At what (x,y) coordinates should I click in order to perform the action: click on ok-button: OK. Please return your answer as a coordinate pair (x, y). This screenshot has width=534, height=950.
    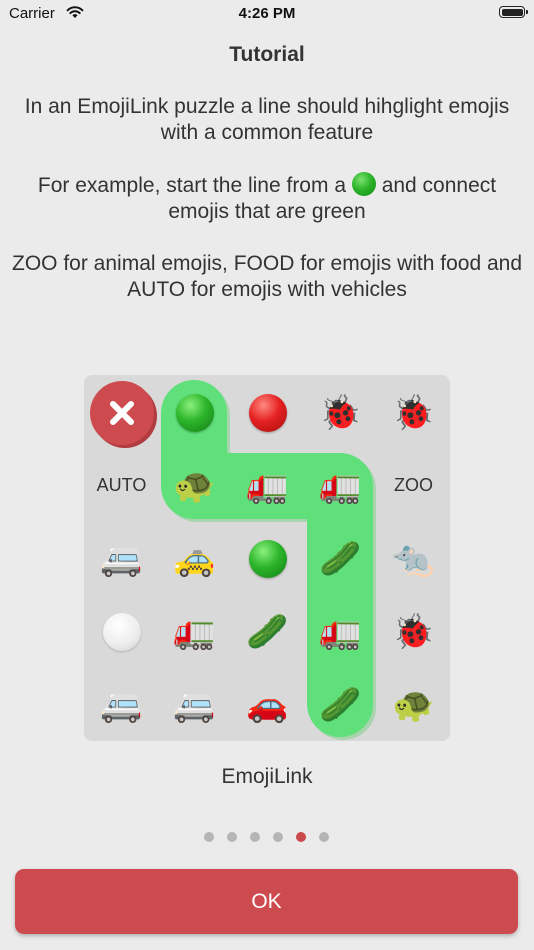
    Looking at the image, I should click on (266, 901).